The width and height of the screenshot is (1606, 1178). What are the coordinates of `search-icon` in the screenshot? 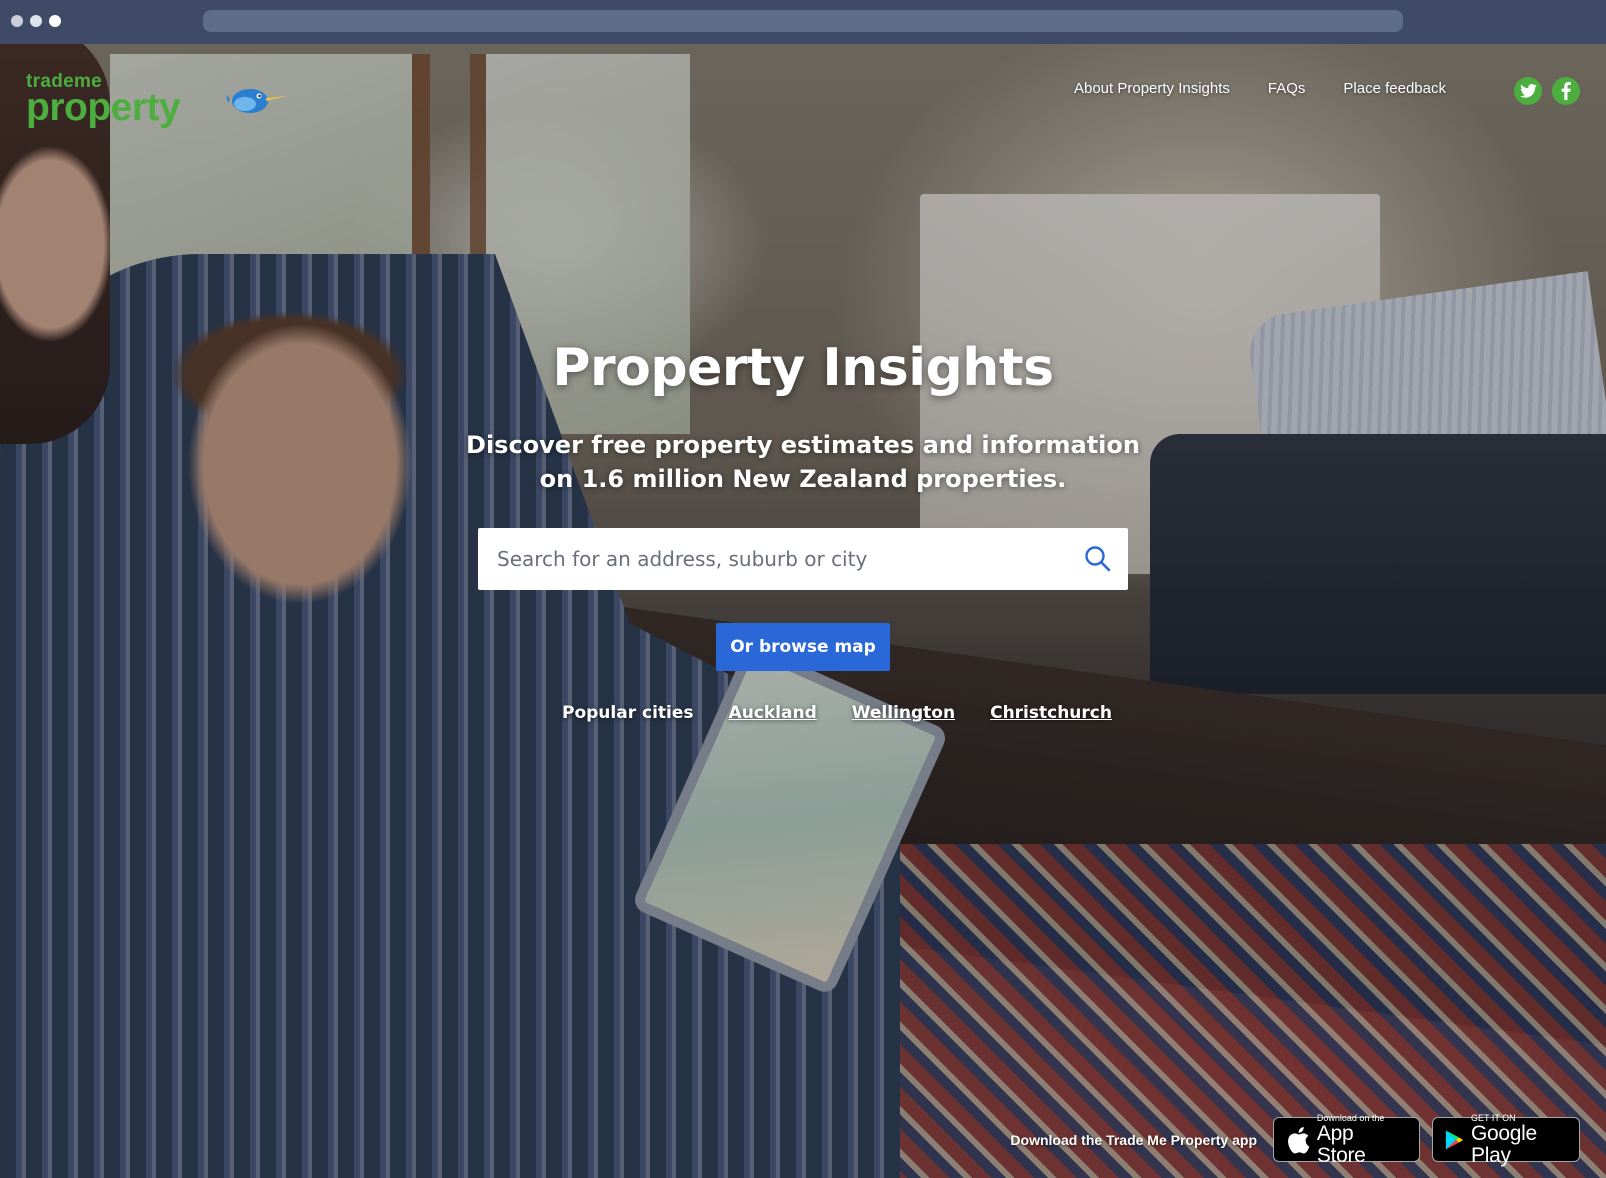 It's located at (1098, 559).